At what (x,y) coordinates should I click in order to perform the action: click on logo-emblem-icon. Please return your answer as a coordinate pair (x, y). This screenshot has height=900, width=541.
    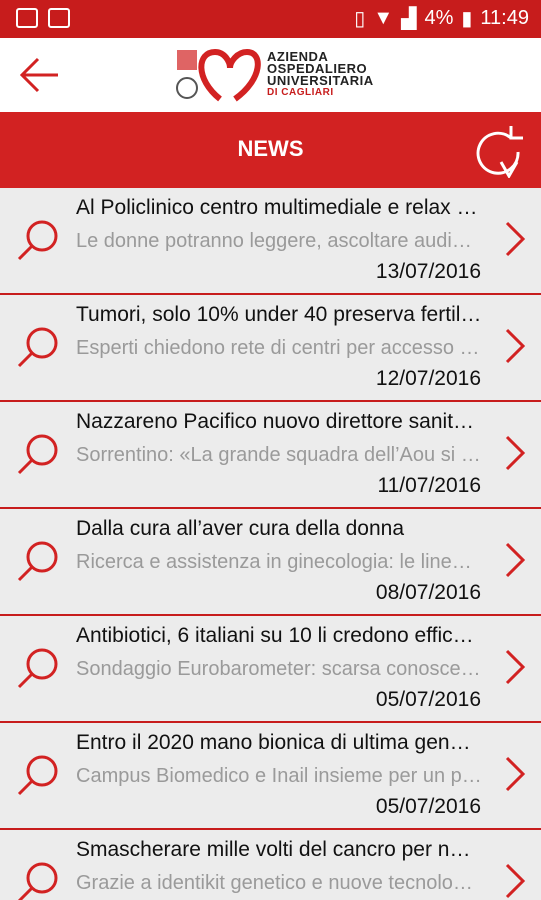
    Looking at the image, I should click on (218, 75).